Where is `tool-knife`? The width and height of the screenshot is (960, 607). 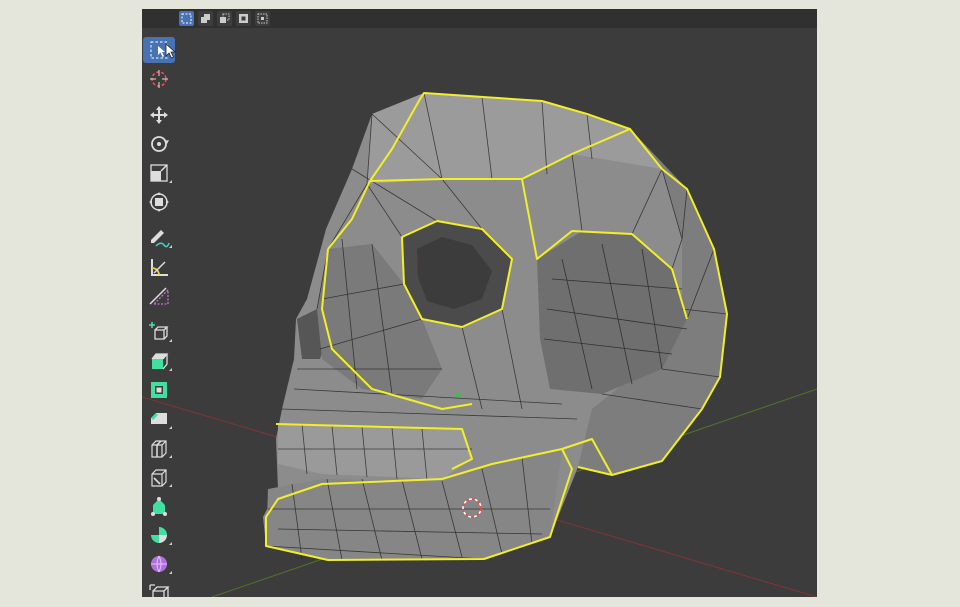 tool-knife is located at coordinates (159, 477).